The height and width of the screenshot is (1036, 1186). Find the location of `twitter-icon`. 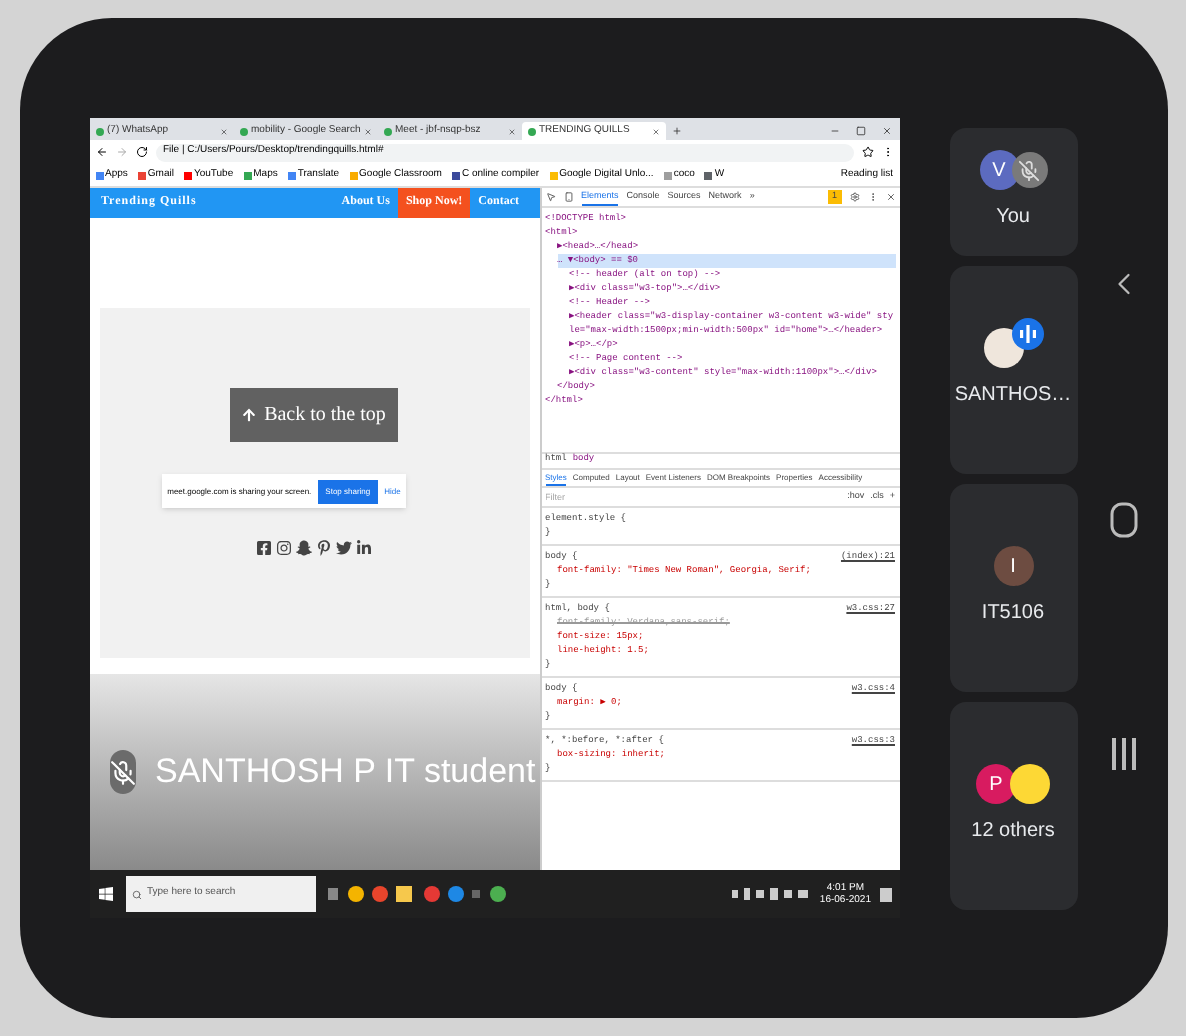

twitter-icon is located at coordinates (344, 548).